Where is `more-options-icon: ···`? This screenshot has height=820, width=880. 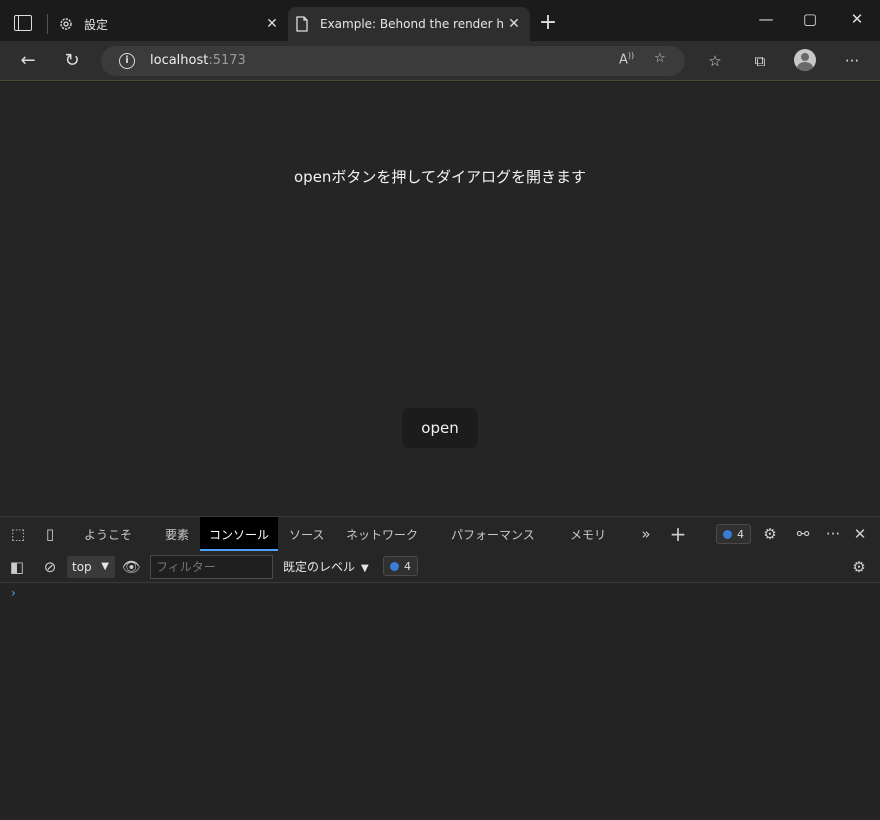 more-options-icon: ··· is located at coordinates (833, 534).